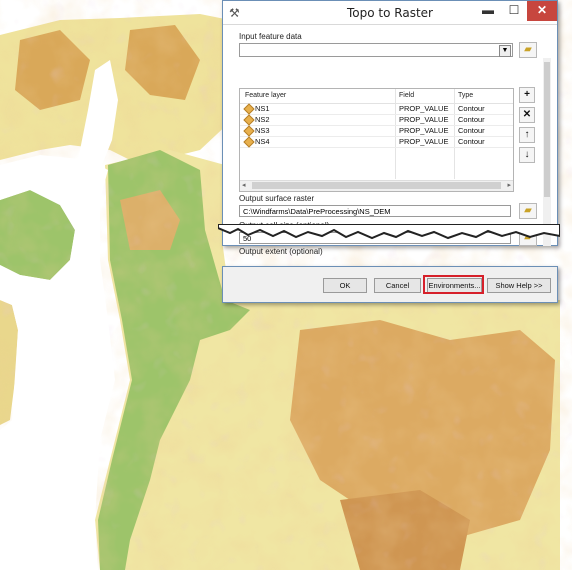  What do you see at coordinates (519, 285) in the screenshot?
I see `show-help-button: Show Help >>` at bounding box center [519, 285].